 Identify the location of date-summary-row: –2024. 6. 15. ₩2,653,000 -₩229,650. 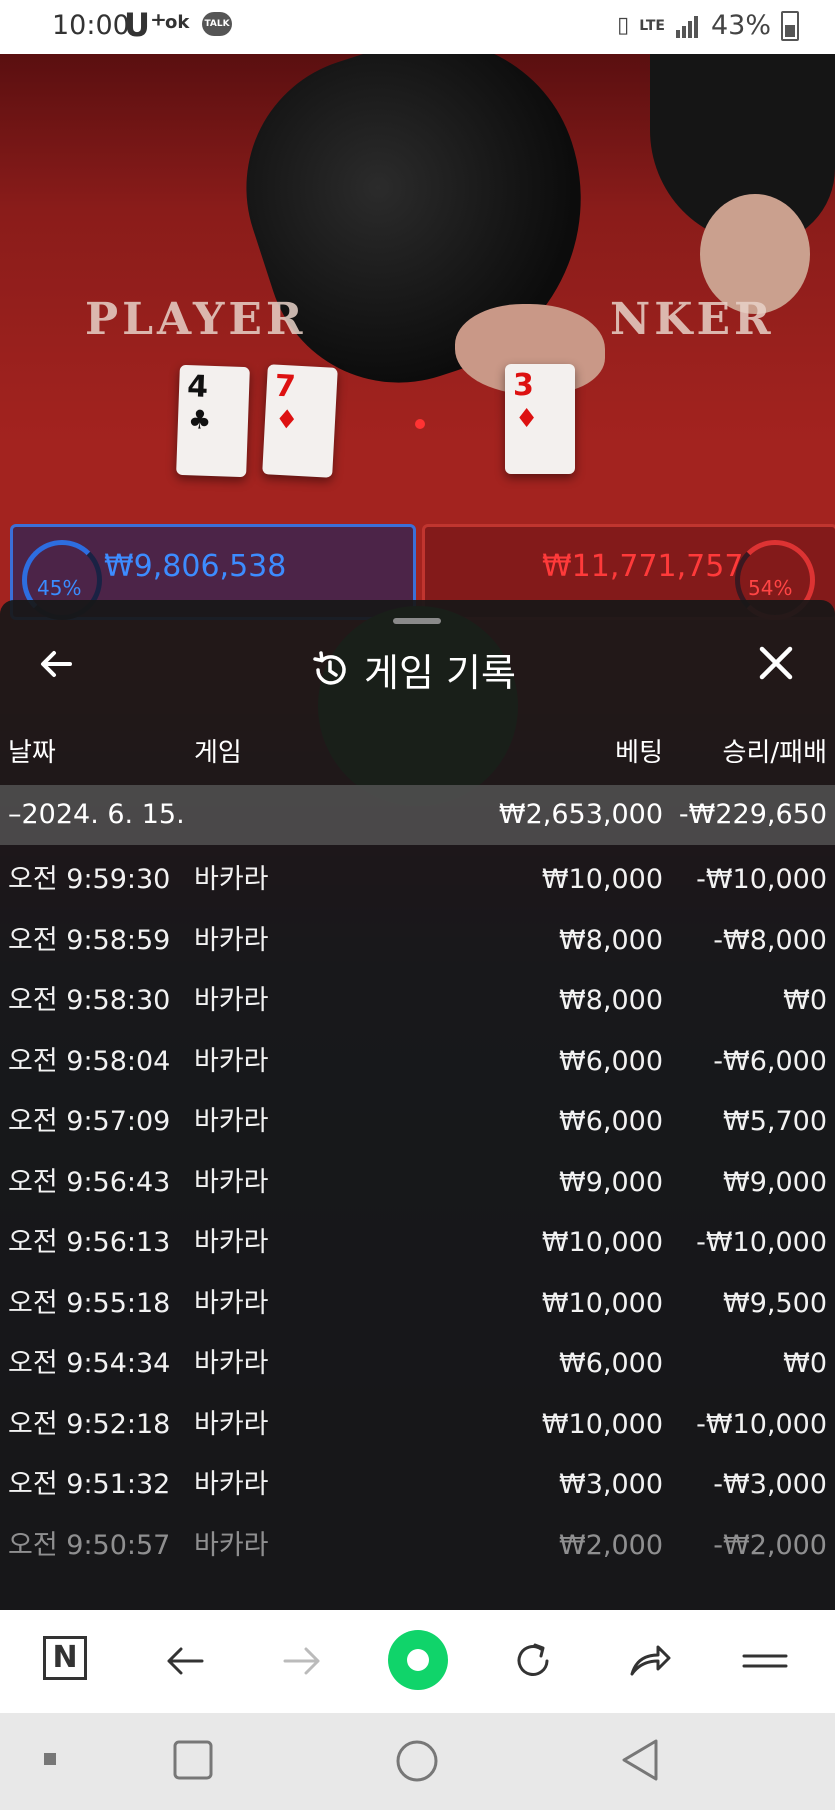
(417, 815).